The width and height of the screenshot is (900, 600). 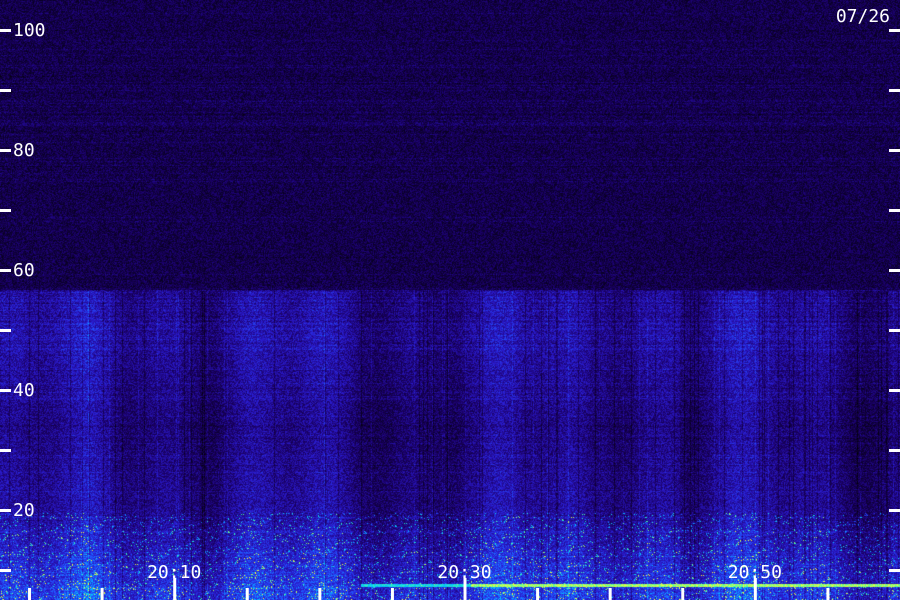 I want to click on y-tick-label: 40, so click(x=24, y=390).